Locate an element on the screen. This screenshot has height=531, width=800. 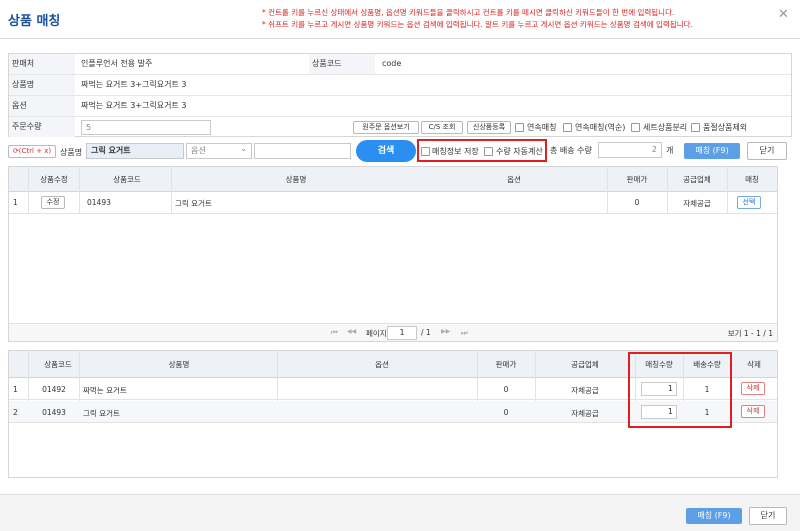
product-code-label: 상품코드 is located at coordinates (342, 64).